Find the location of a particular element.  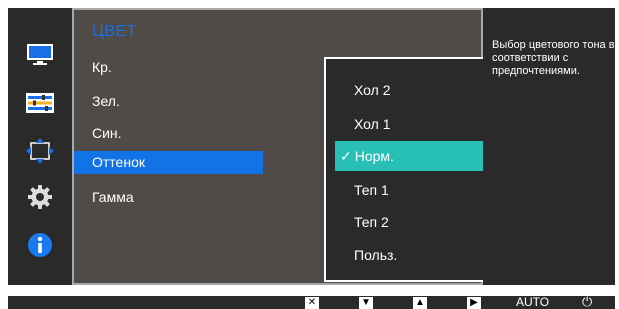

option-normal-label: Норм. is located at coordinates (374, 156).